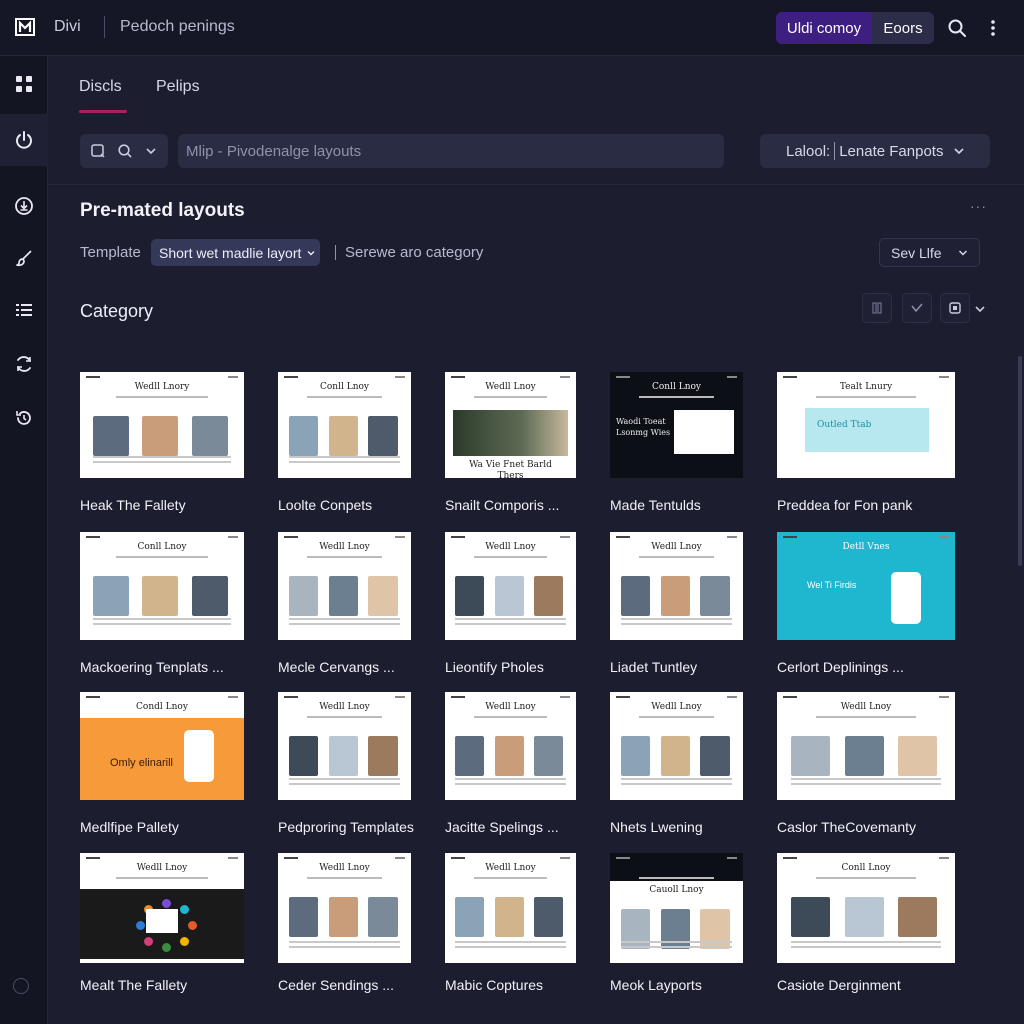  Describe the element at coordinates (846, 827) in the screenshot. I see `layout-card-title: Caslor TheCovemanty` at that location.